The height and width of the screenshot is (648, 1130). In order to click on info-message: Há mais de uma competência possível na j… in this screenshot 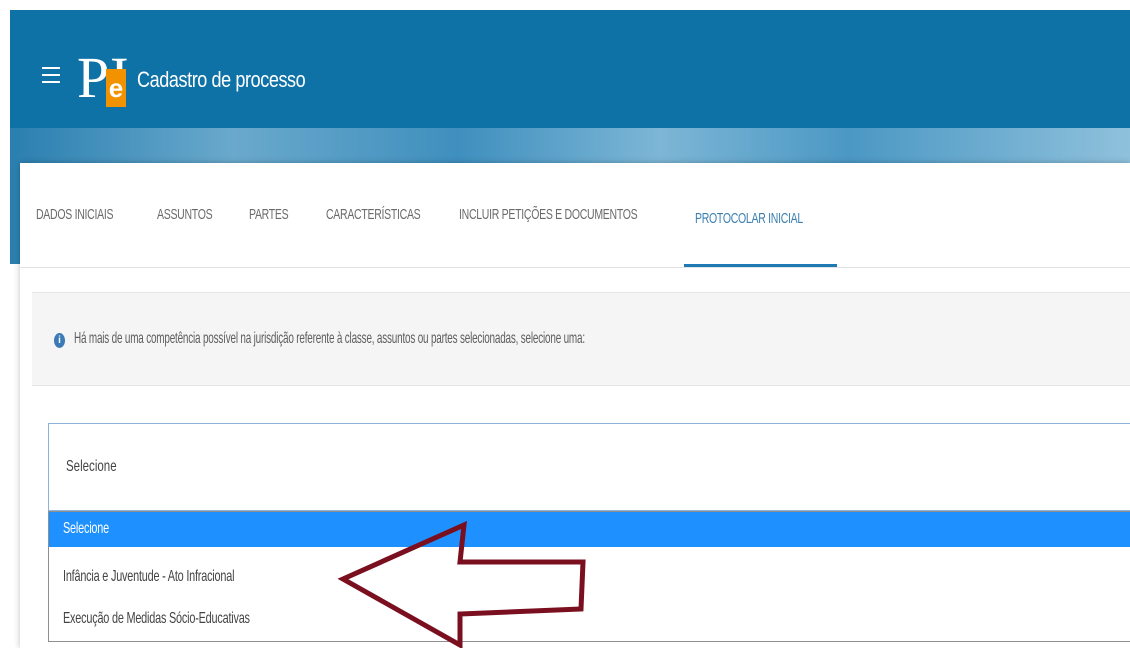, I will do `click(329, 338)`.